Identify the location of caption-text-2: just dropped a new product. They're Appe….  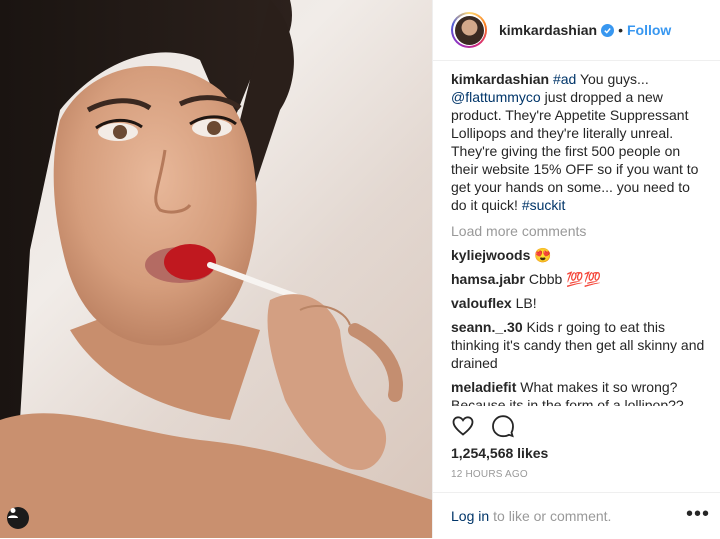
(575, 151).